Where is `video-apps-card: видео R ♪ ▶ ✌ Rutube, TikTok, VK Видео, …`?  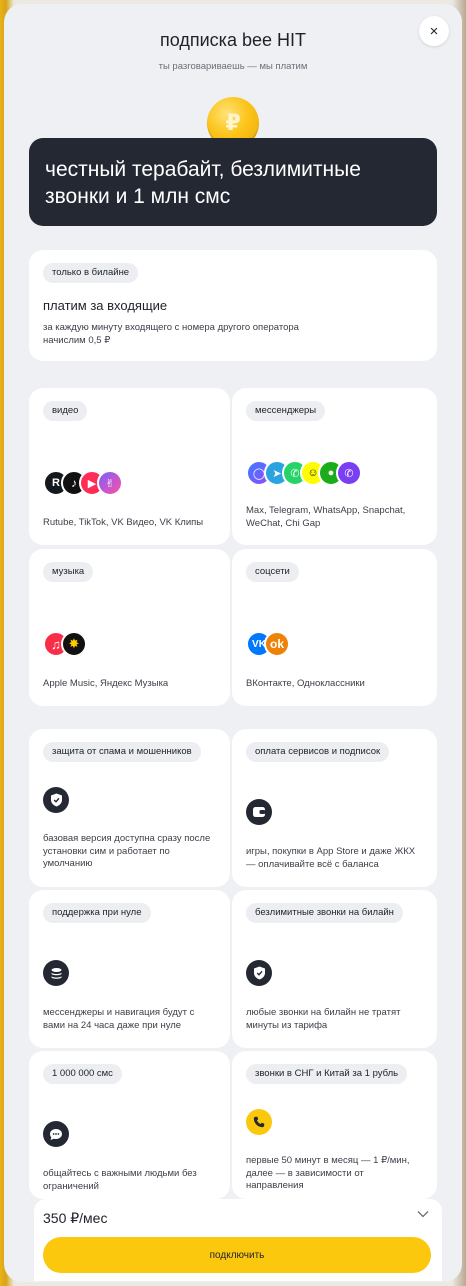
video-apps-card: видео R ♪ ▶ ✌ Rutube, TikTok, VK Видео, … is located at coordinates (129, 466).